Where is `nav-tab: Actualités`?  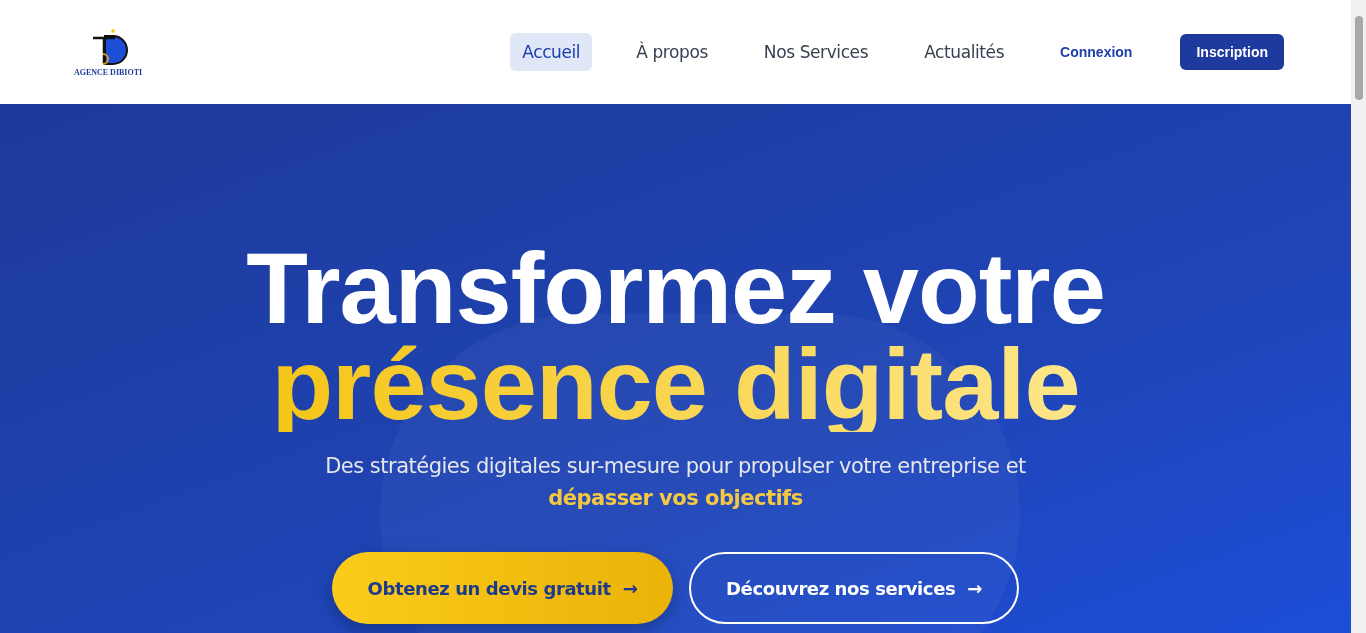 nav-tab: Actualités is located at coordinates (964, 52).